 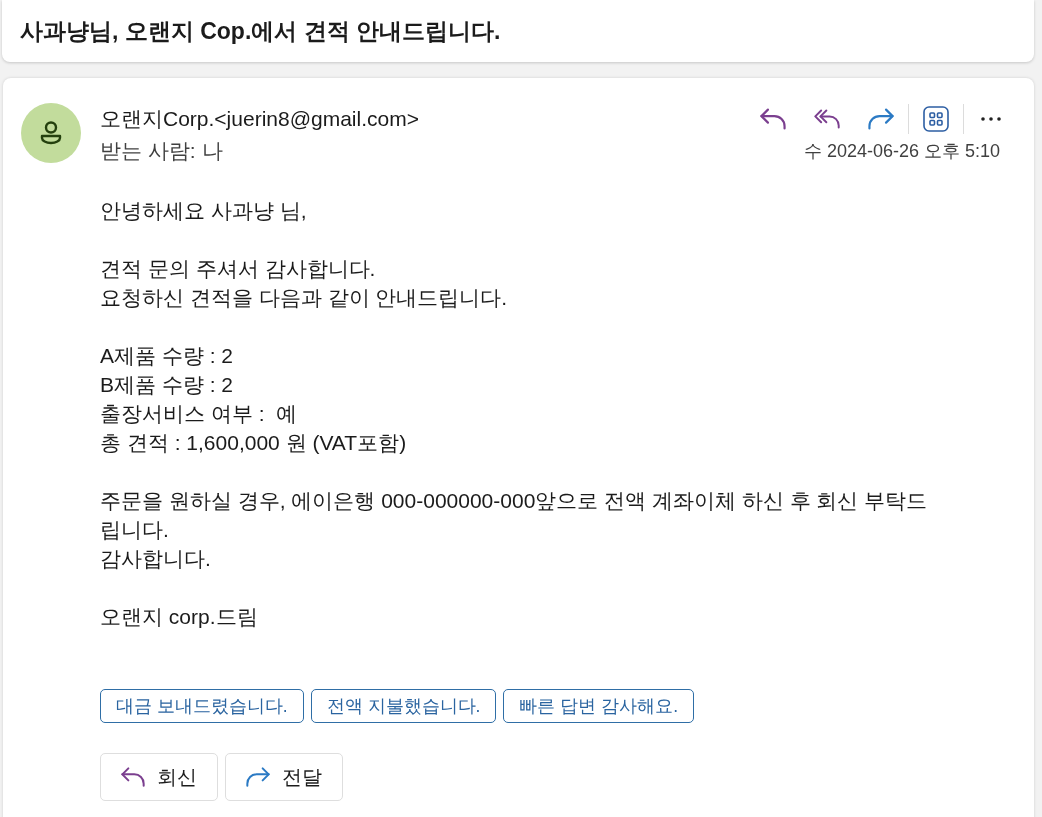 I want to click on received-date: 수 2024-06-26 오후 5:10, so click(x=901, y=151).